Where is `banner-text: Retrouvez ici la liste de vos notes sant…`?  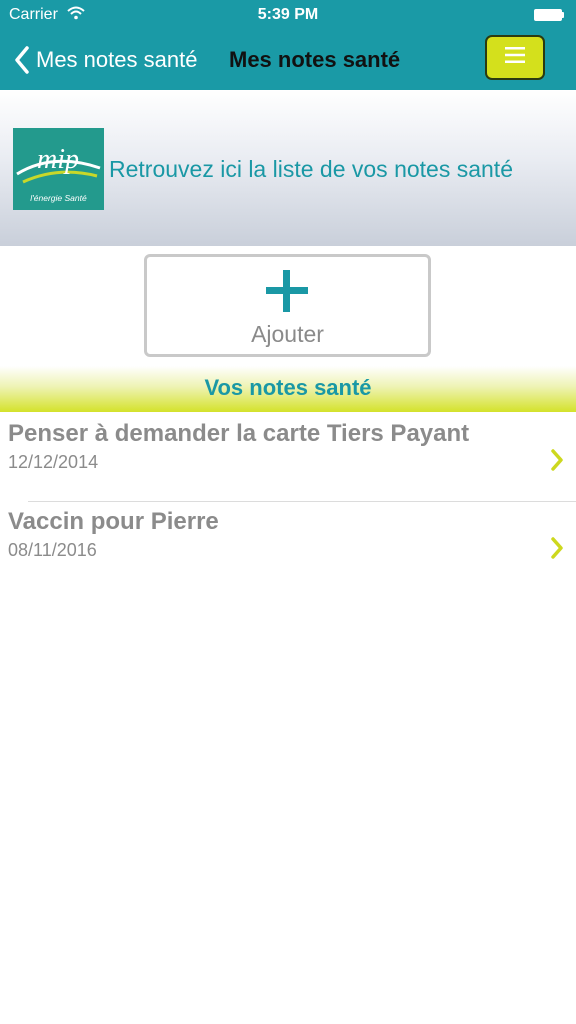
banner-text: Retrouvez ici la liste de vos notes sant… is located at coordinates (311, 169).